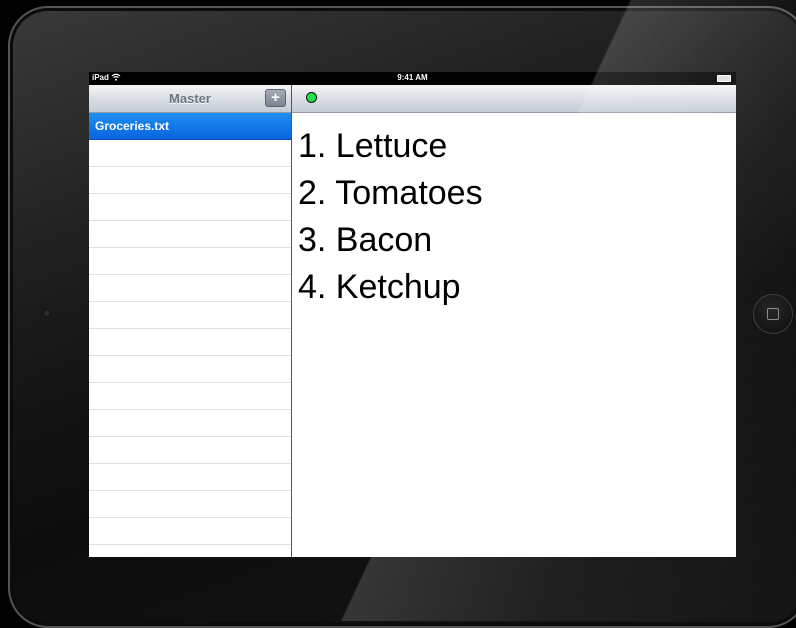 The image size is (796, 628). I want to click on status-bar: iPad 9:41 AM, so click(412, 78).